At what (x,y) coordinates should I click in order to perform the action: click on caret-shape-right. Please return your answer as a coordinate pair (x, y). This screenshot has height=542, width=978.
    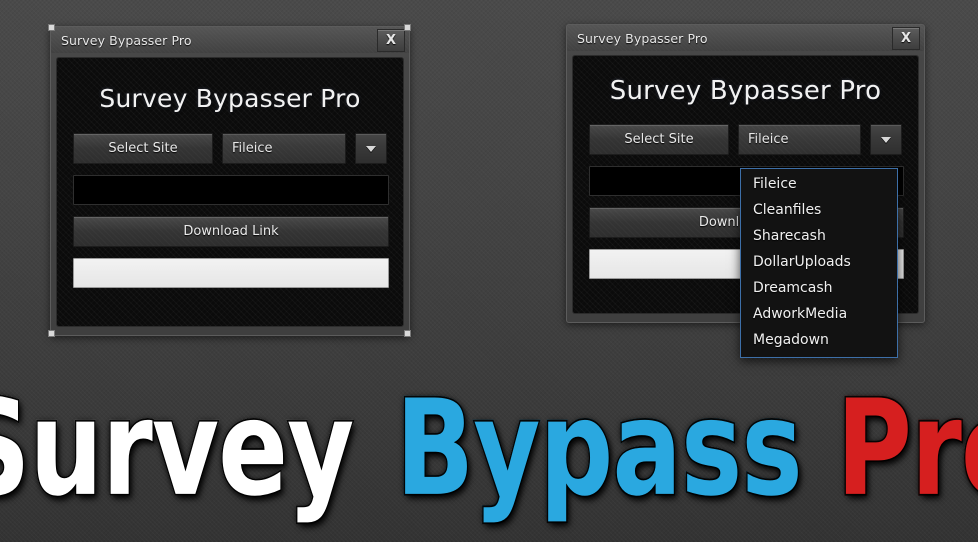
    Looking at the image, I should click on (886, 139).